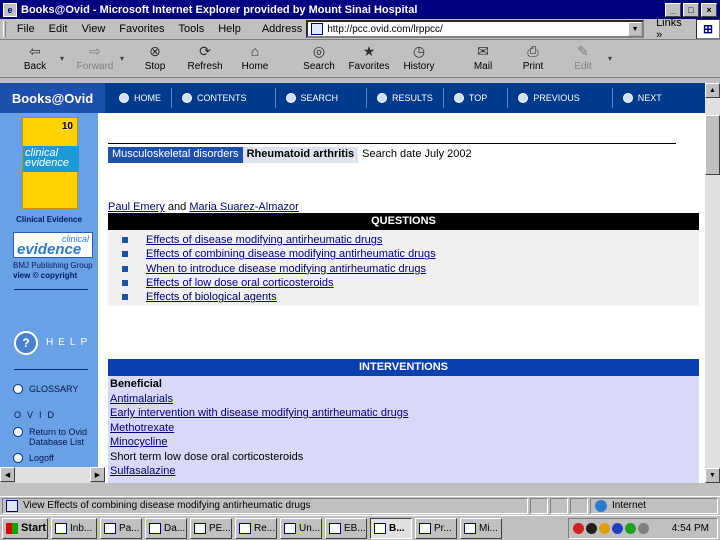 Image resolution: width=720 pixels, height=540 pixels. Describe the element at coordinates (712, 475) in the screenshot. I see `scroll-down-icon: ▼` at that location.